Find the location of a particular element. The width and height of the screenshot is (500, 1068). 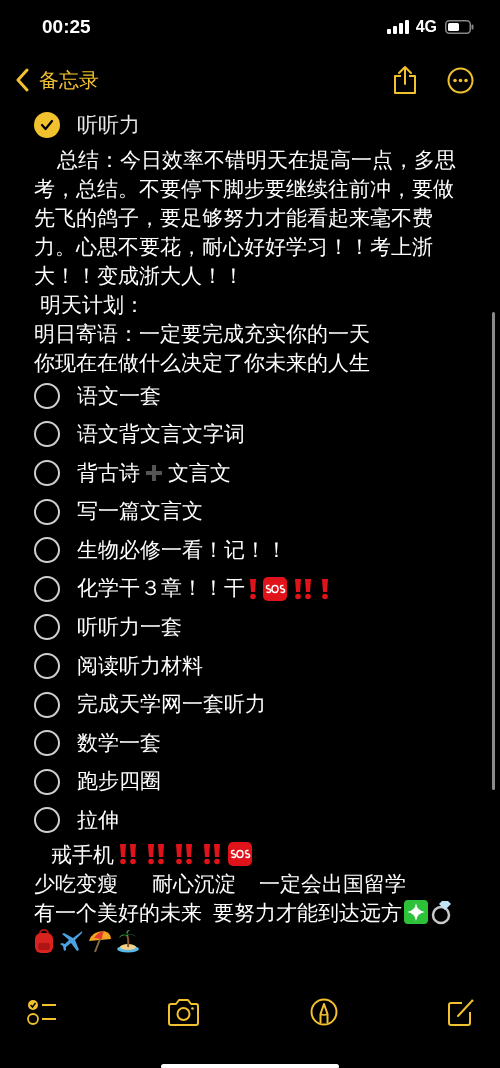

checklist-item-text: 背古诗 is located at coordinates (108, 472).